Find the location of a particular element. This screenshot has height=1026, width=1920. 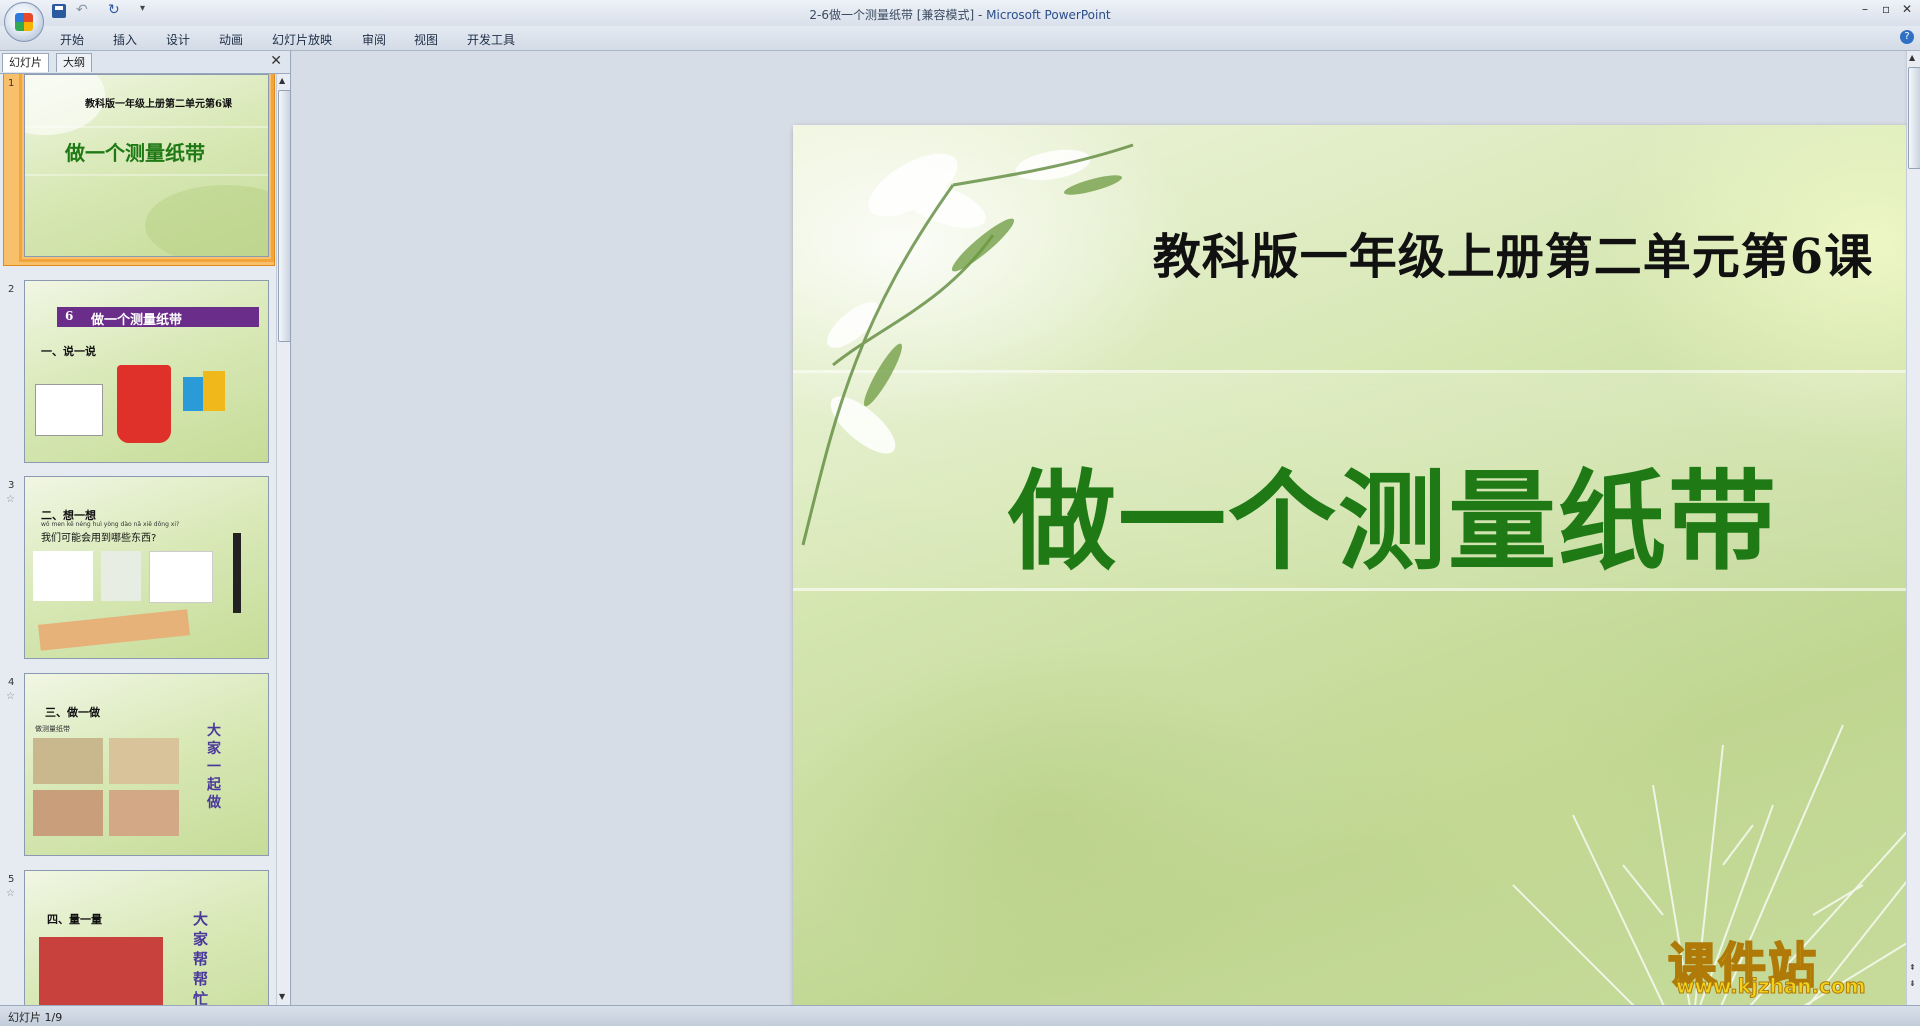

thumbnail-slide-1: 教科版一年级上册第二单元第6课 做一个测量纸带 is located at coordinates (146, 168).